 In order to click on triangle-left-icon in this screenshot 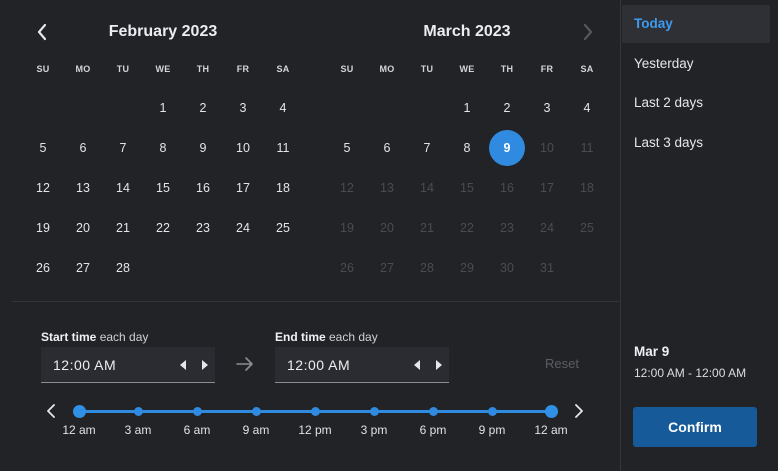, I will do `click(182, 365)`.